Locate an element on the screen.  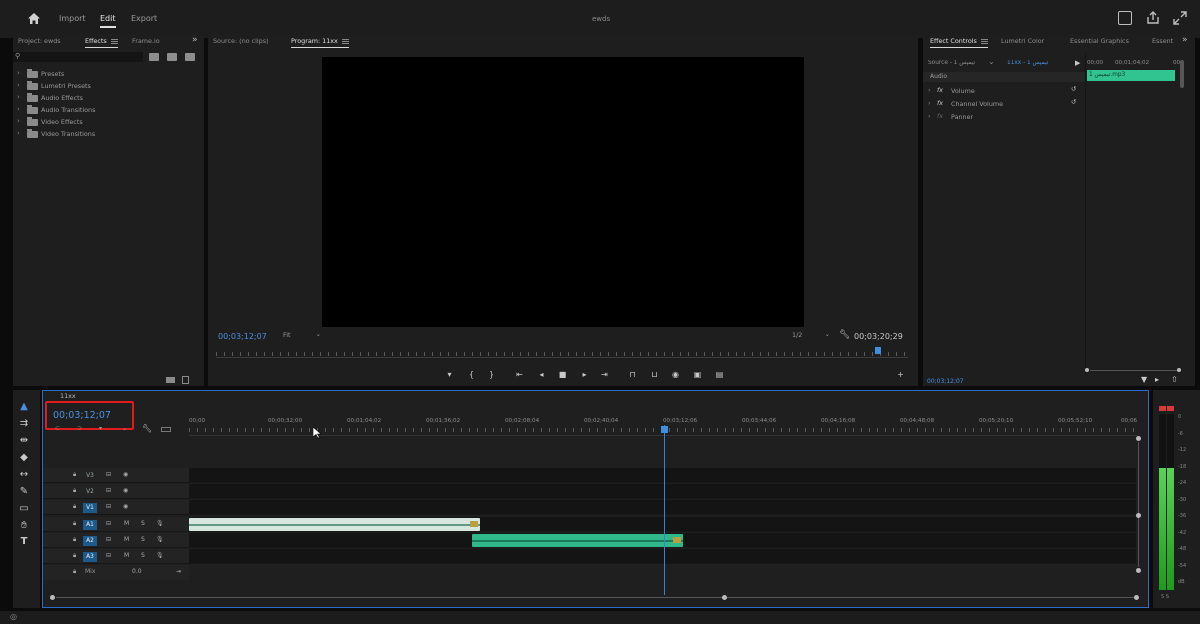
audio-clip-a2 is located at coordinates (577, 540).